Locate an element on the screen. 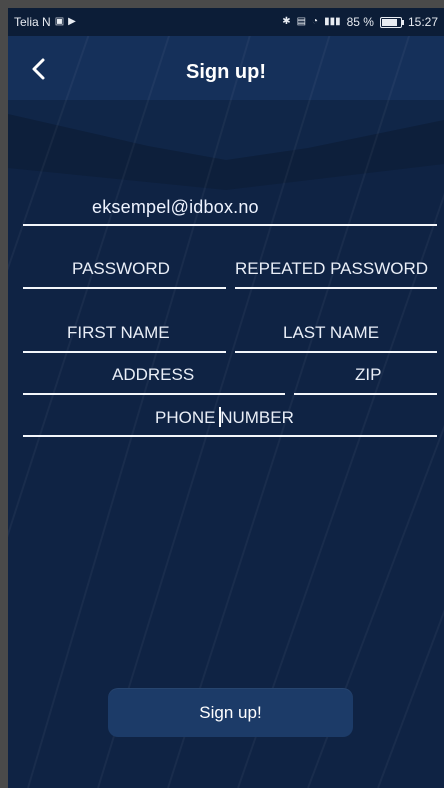 The height and width of the screenshot is (788, 444). last-name-underline is located at coordinates (336, 352).